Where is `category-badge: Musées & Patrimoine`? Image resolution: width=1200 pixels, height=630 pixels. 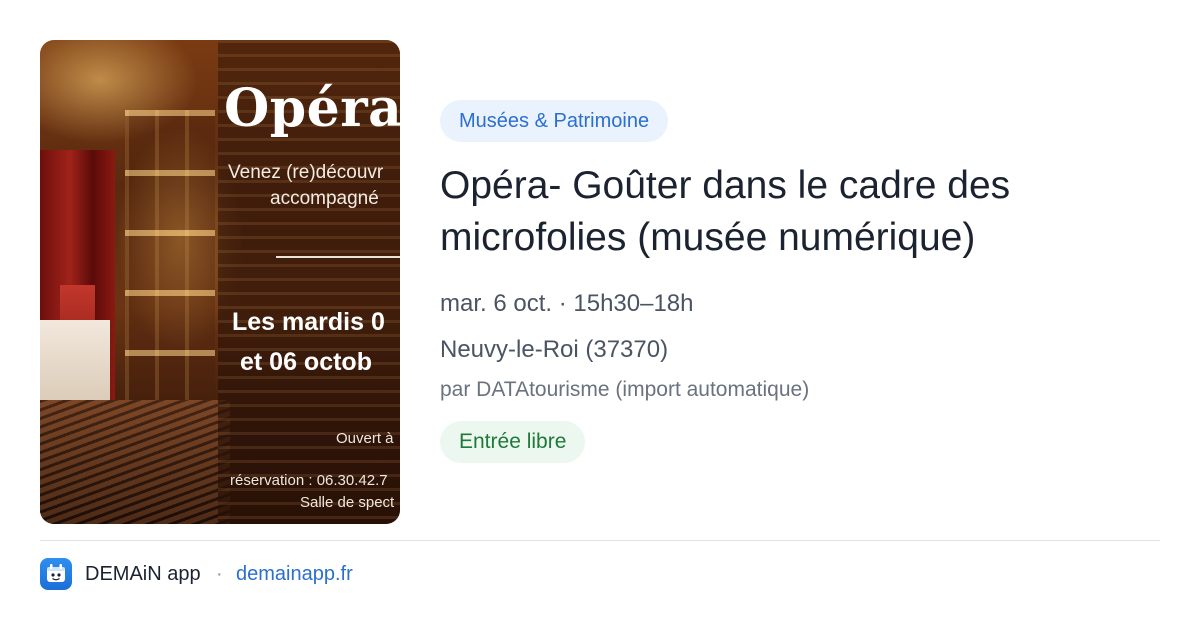 category-badge: Musées & Patrimoine is located at coordinates (554, 121).